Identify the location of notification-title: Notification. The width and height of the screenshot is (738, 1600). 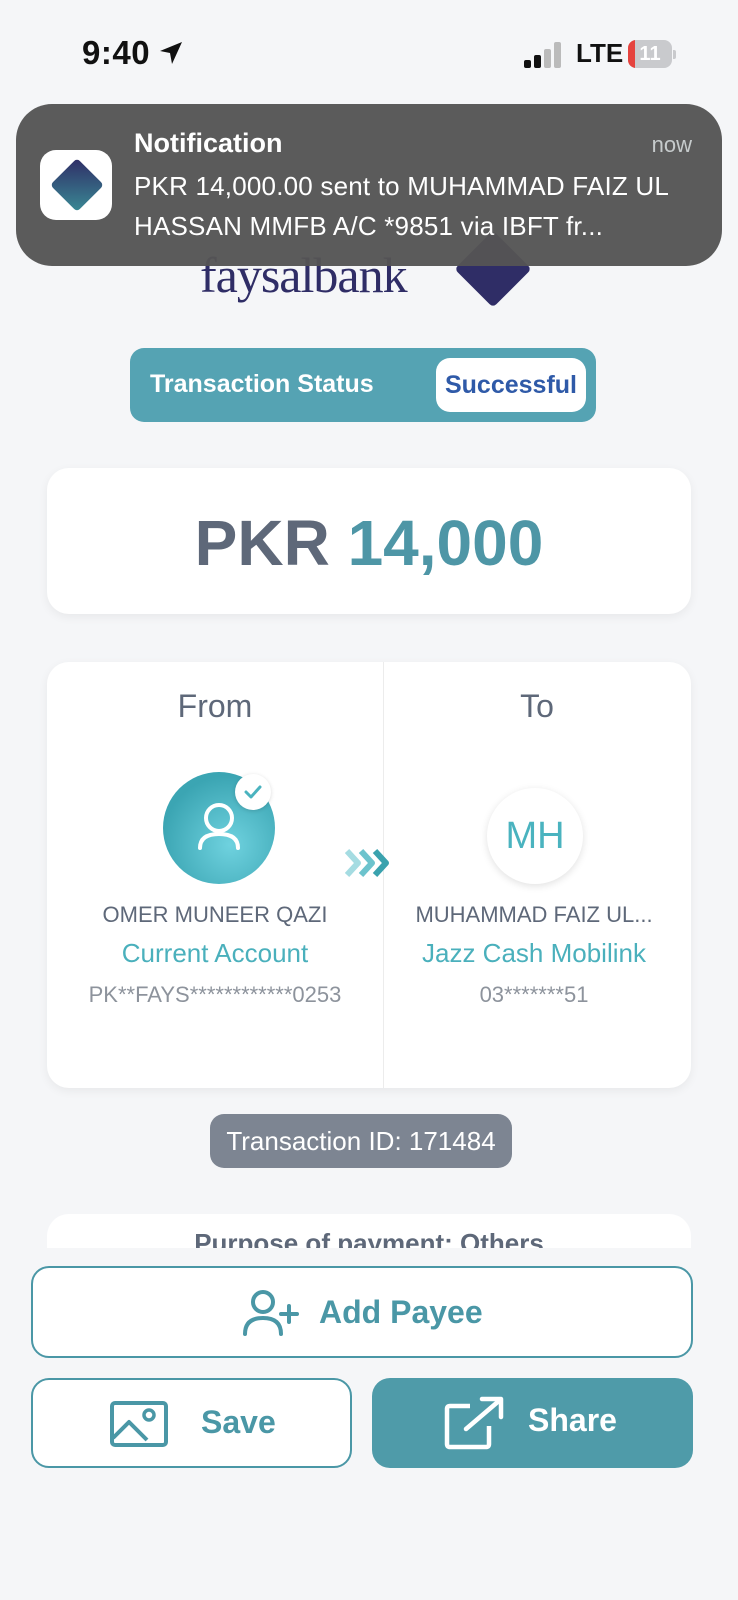
(208, 143).